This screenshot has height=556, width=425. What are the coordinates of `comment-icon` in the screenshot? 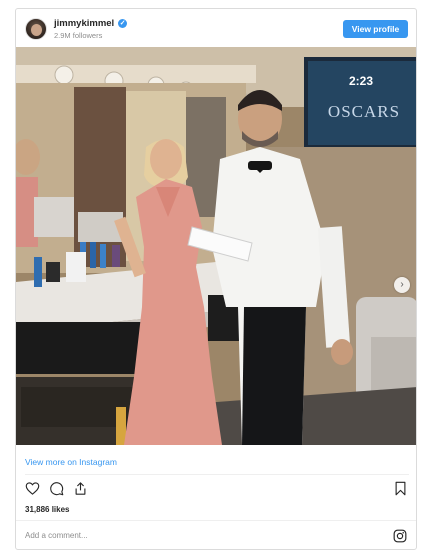 It's located at (56, 488).